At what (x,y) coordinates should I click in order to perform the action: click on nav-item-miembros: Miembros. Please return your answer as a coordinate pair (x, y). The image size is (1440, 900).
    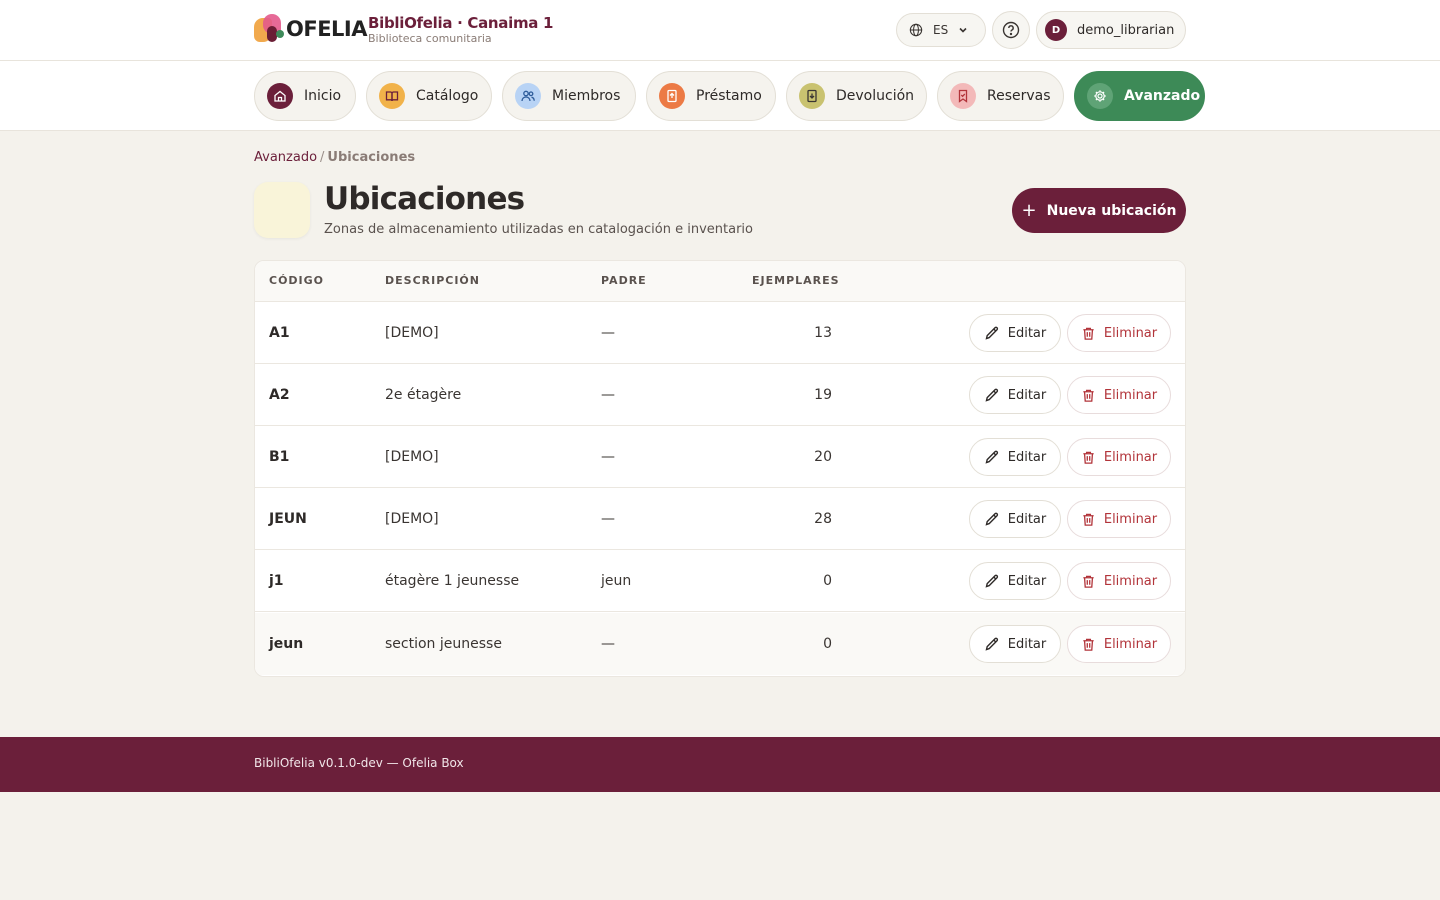
    Looking at the image, I should click on (569, 96).